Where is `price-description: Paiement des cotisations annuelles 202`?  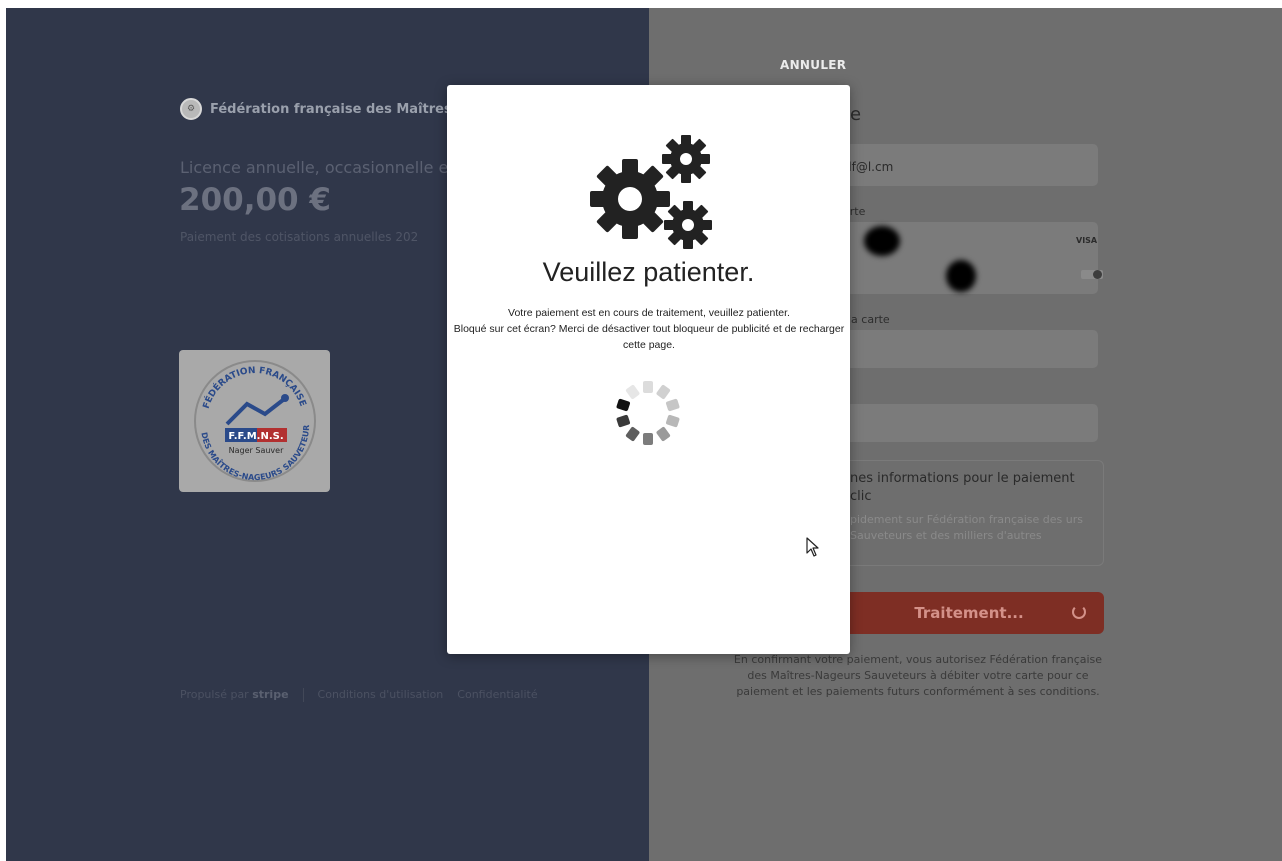
price-description: Paiement des cotisations annuelles 202 is located at coordinates (299, 237).